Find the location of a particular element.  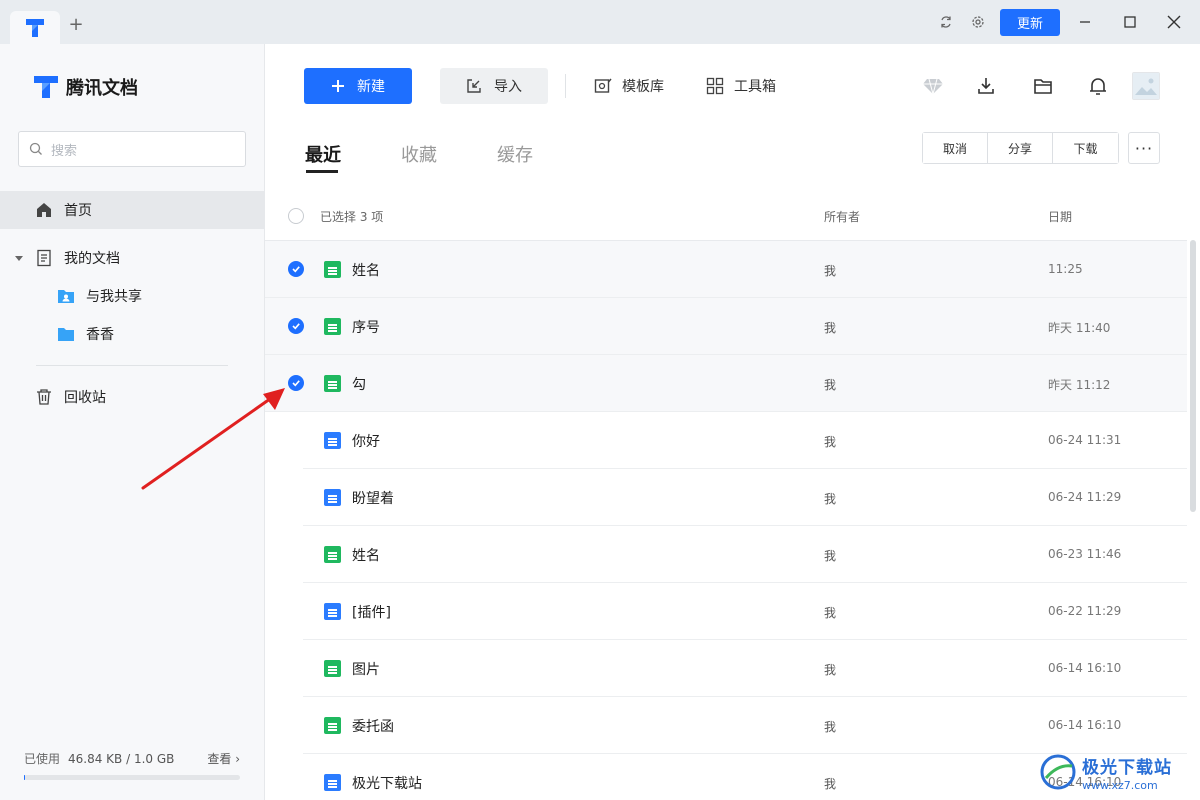

diamond-icon is located at coordinates (933, 86).